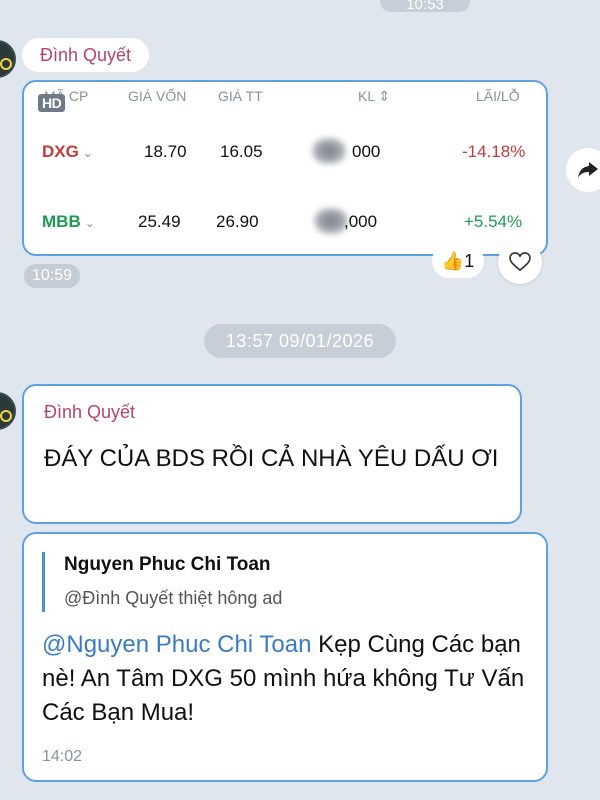  I want to click on stock-code: MBB ⌄, so click(68, 222).